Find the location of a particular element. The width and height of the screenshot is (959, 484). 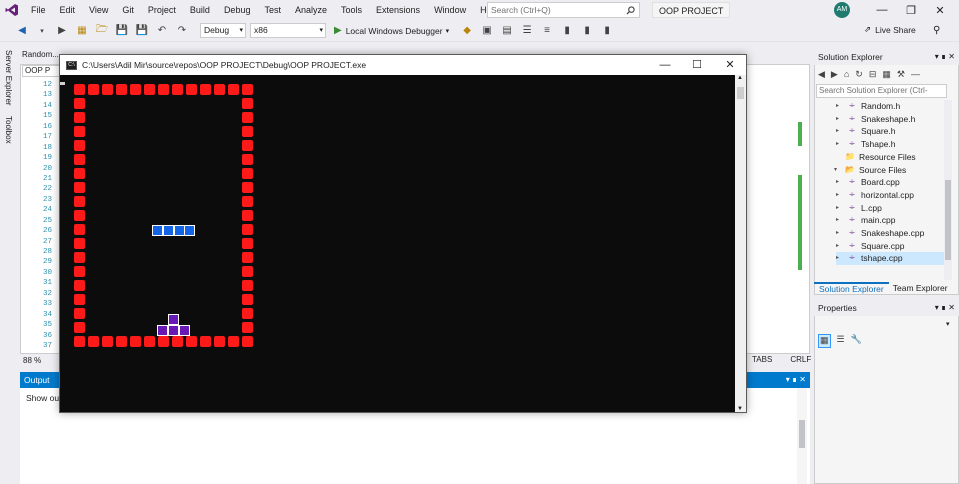

new-project-icon: ▦ is located at coordinates (82, 31).